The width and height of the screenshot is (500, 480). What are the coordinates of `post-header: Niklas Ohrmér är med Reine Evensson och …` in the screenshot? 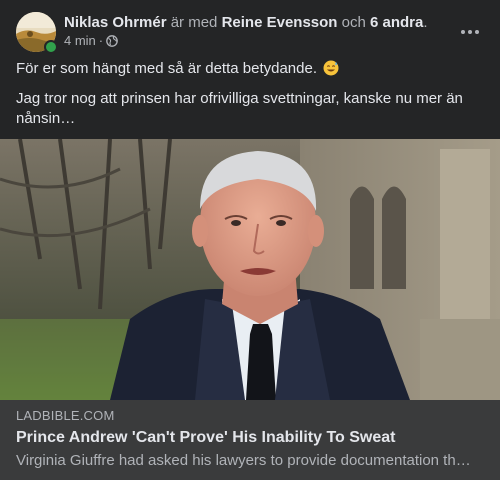 It's located at (250, 33).